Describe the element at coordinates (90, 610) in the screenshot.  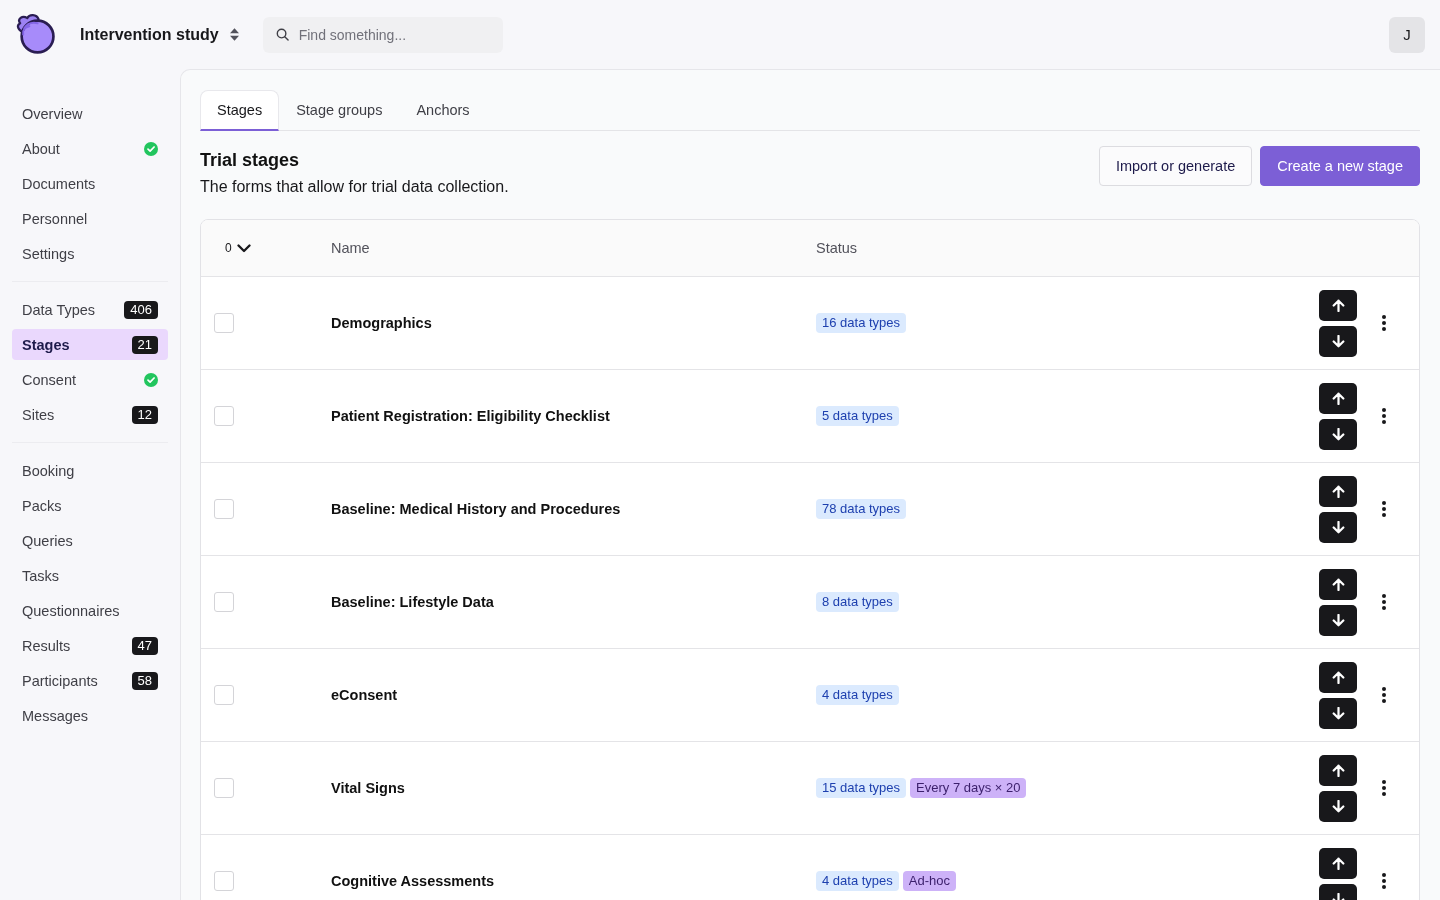
I see `sidebar-item: Questionnaires` at that location.